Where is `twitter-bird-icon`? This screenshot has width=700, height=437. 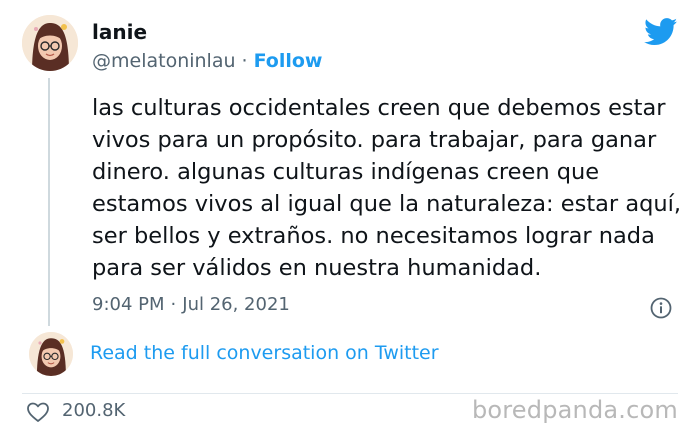 twitter-bird-icon is located at coordinates (661, 32).